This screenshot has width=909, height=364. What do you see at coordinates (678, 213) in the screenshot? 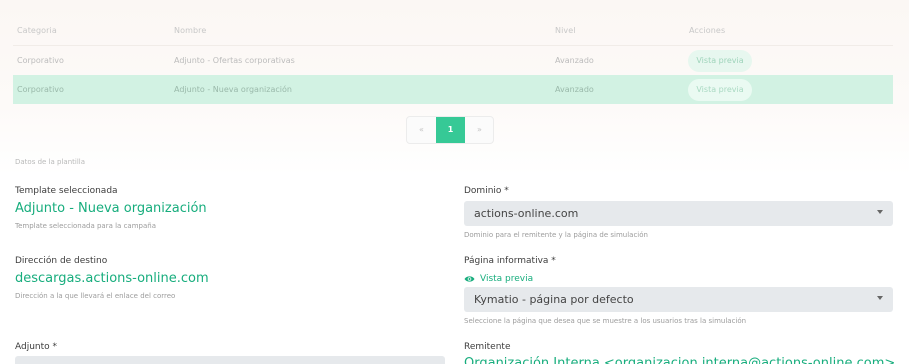
I see `domain-select: actions-online.com` at bounding box center [678, 213].